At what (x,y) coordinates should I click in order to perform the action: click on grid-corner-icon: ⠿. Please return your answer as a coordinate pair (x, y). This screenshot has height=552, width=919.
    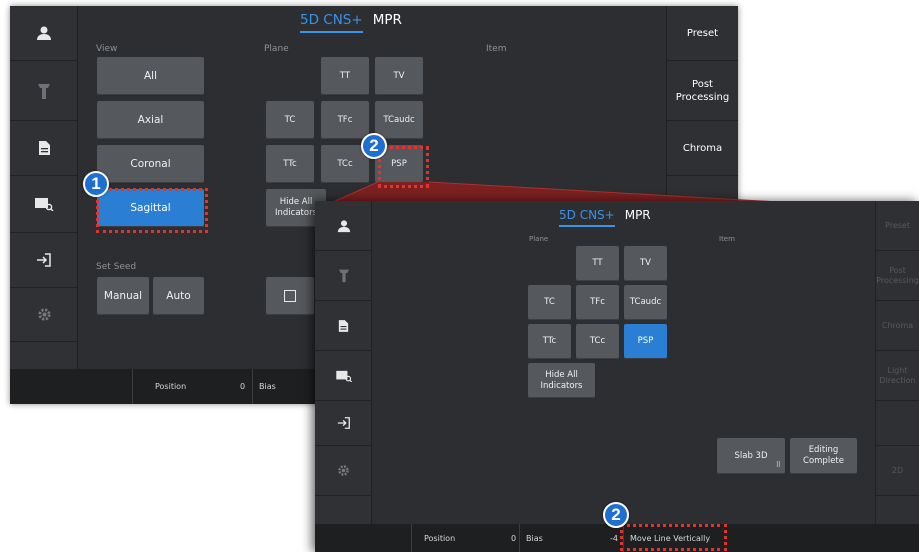
    Looking at the image, I should click on (778, 465).